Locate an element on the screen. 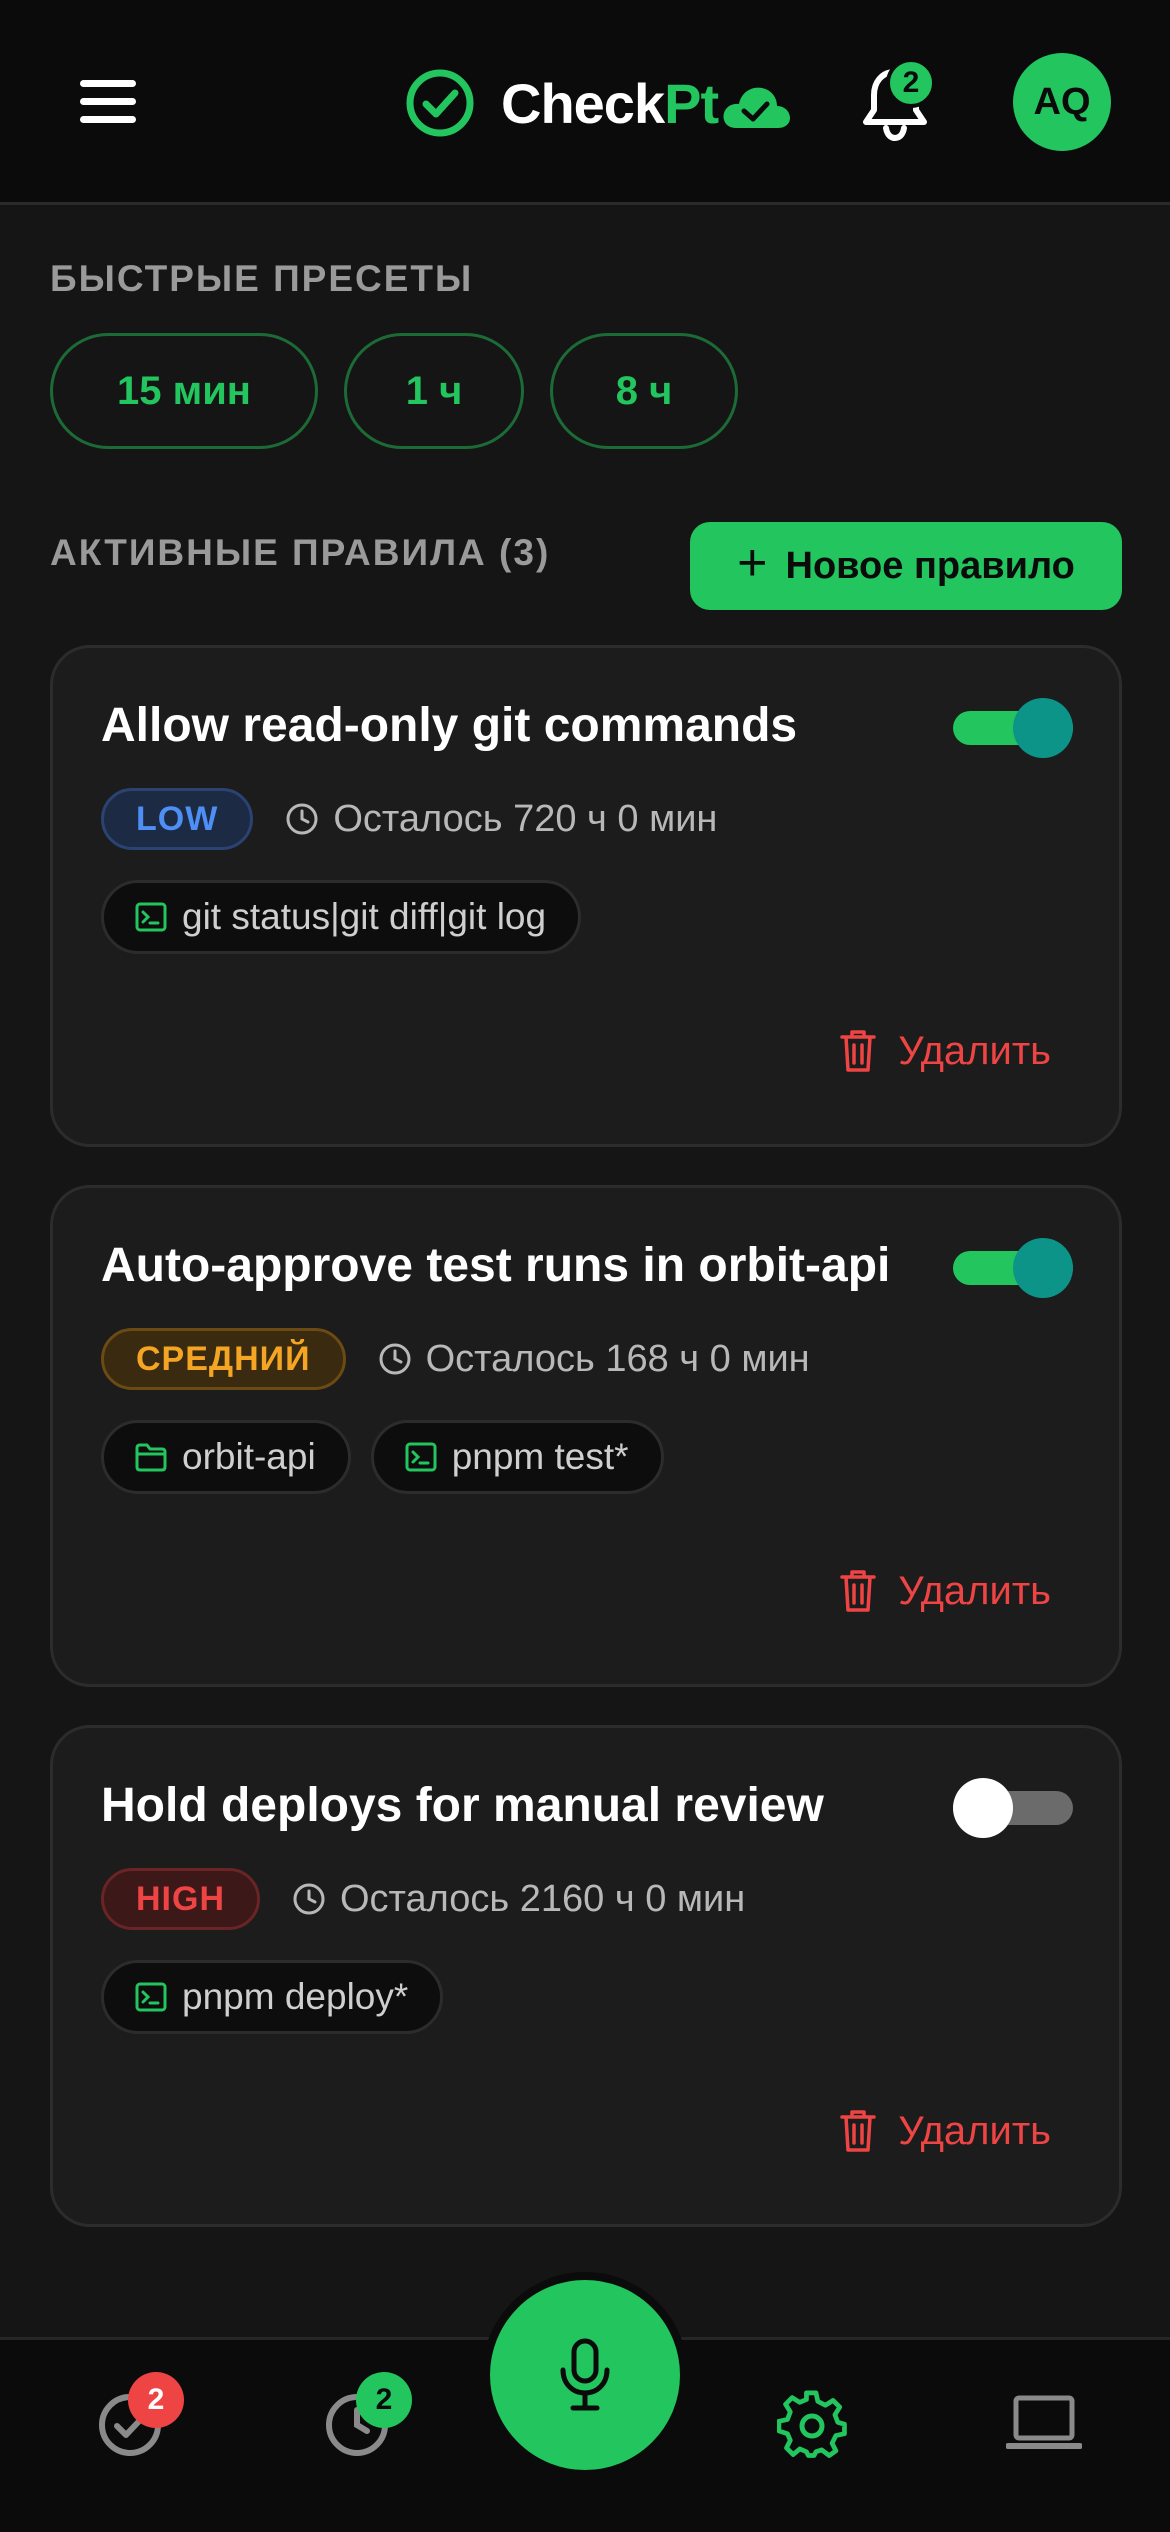 This screenshot has width=1170, height=2532. rule-title: Allow read-only git commands is located at coordinates (449, 725).